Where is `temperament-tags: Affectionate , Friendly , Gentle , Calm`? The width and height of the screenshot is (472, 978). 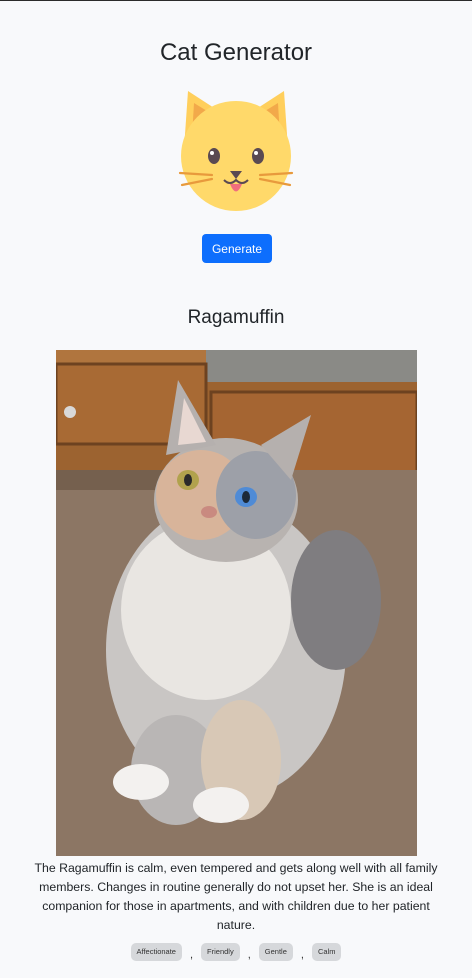 temperament-tags: Affectionate , Friendly , Gentle , Calm is located at coordinates (236, 952).